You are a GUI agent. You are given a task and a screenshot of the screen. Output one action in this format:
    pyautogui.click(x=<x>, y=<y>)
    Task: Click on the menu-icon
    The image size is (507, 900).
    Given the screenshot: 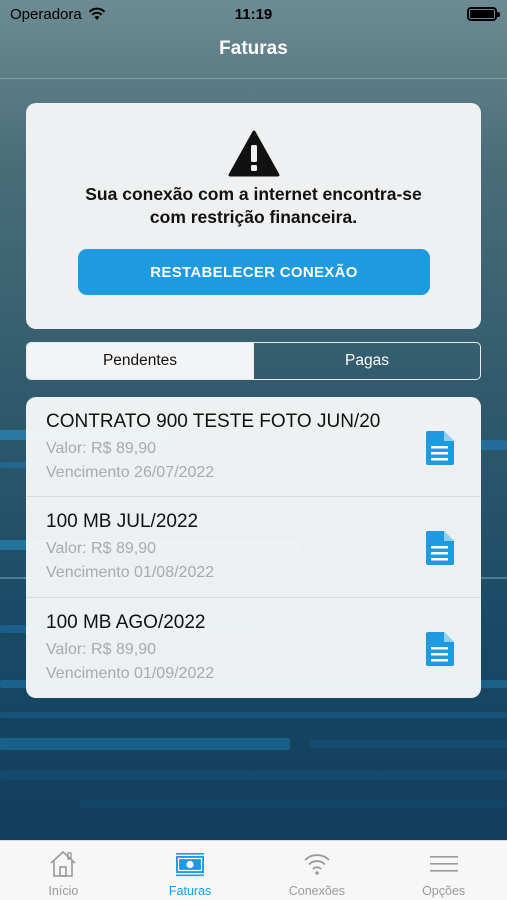 What is the action you would take?
    pyautogui.click(x=443, y=864)
    